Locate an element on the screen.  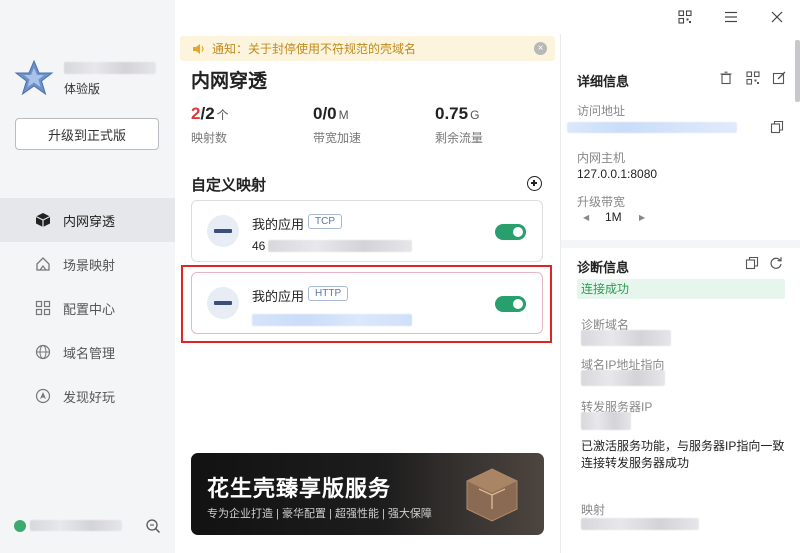
sidebar-item-label: 内网穿透 is located at coordinates (89, 221).